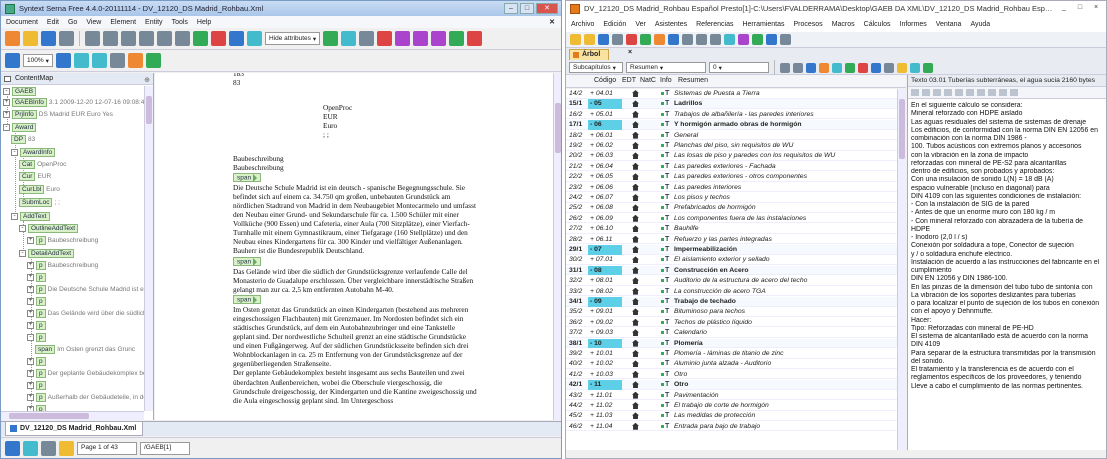  I want to click on row-summary: El aislamiento exterior y sellado, so click(722, 260).